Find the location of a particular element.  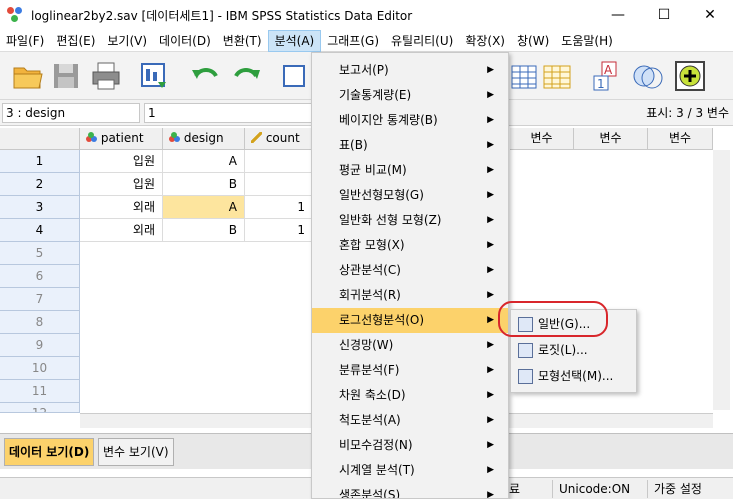

data-cell-design-selected: A is located at coordinates (204, 207).